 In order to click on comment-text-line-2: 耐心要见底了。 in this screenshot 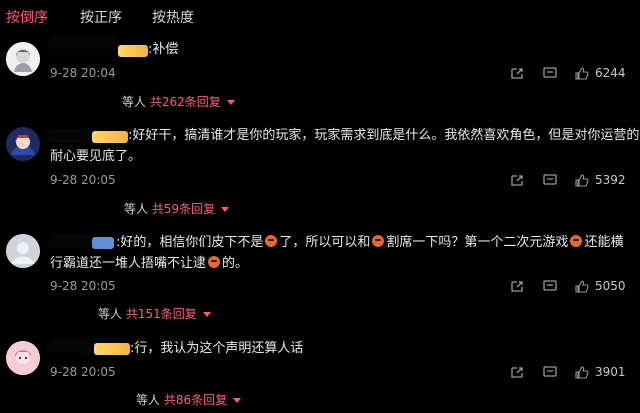, I will do `click(96, 156)`.